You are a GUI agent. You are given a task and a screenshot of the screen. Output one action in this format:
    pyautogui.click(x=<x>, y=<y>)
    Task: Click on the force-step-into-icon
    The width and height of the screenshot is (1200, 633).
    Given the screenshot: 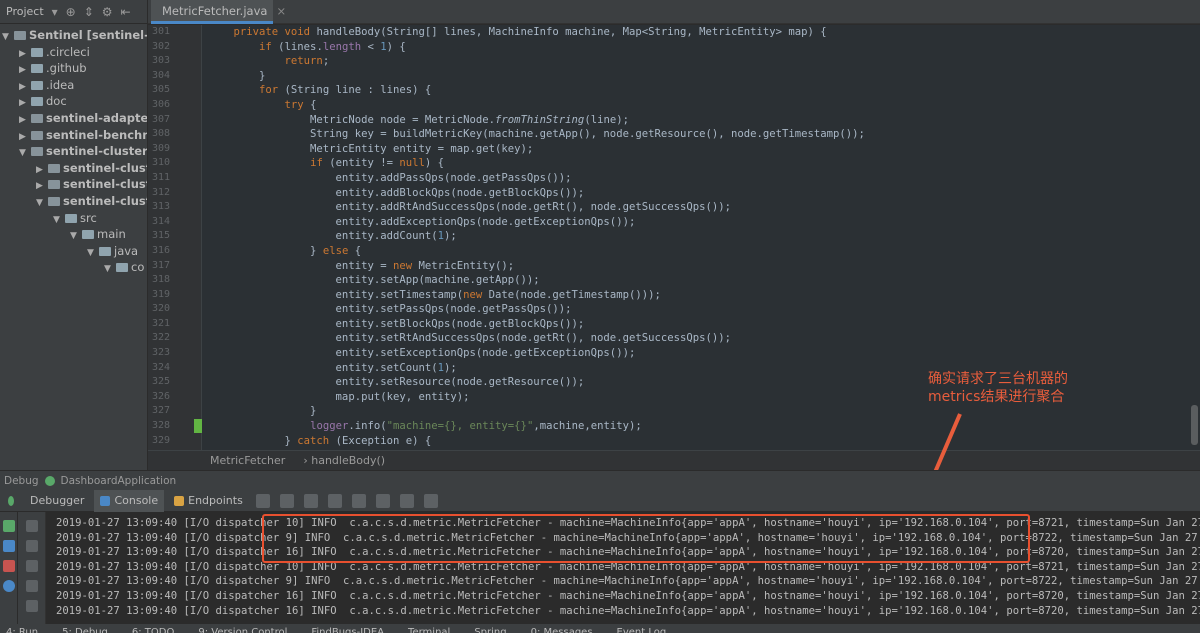 What is the action you would take?
    pyautogui.click(x=334, y=500)
    